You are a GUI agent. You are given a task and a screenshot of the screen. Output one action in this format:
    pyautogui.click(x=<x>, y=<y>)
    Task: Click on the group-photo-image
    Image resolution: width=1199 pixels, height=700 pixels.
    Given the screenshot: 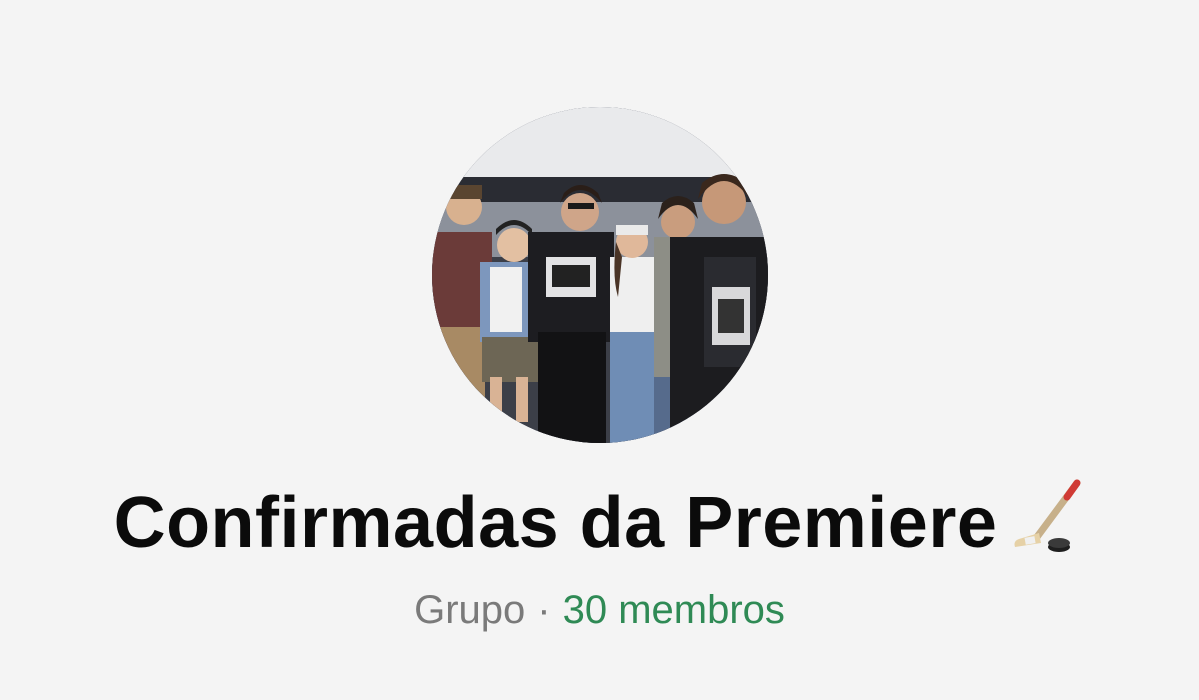 What is the action you would take?
    pyautogui.click(x=600, y=275)
    